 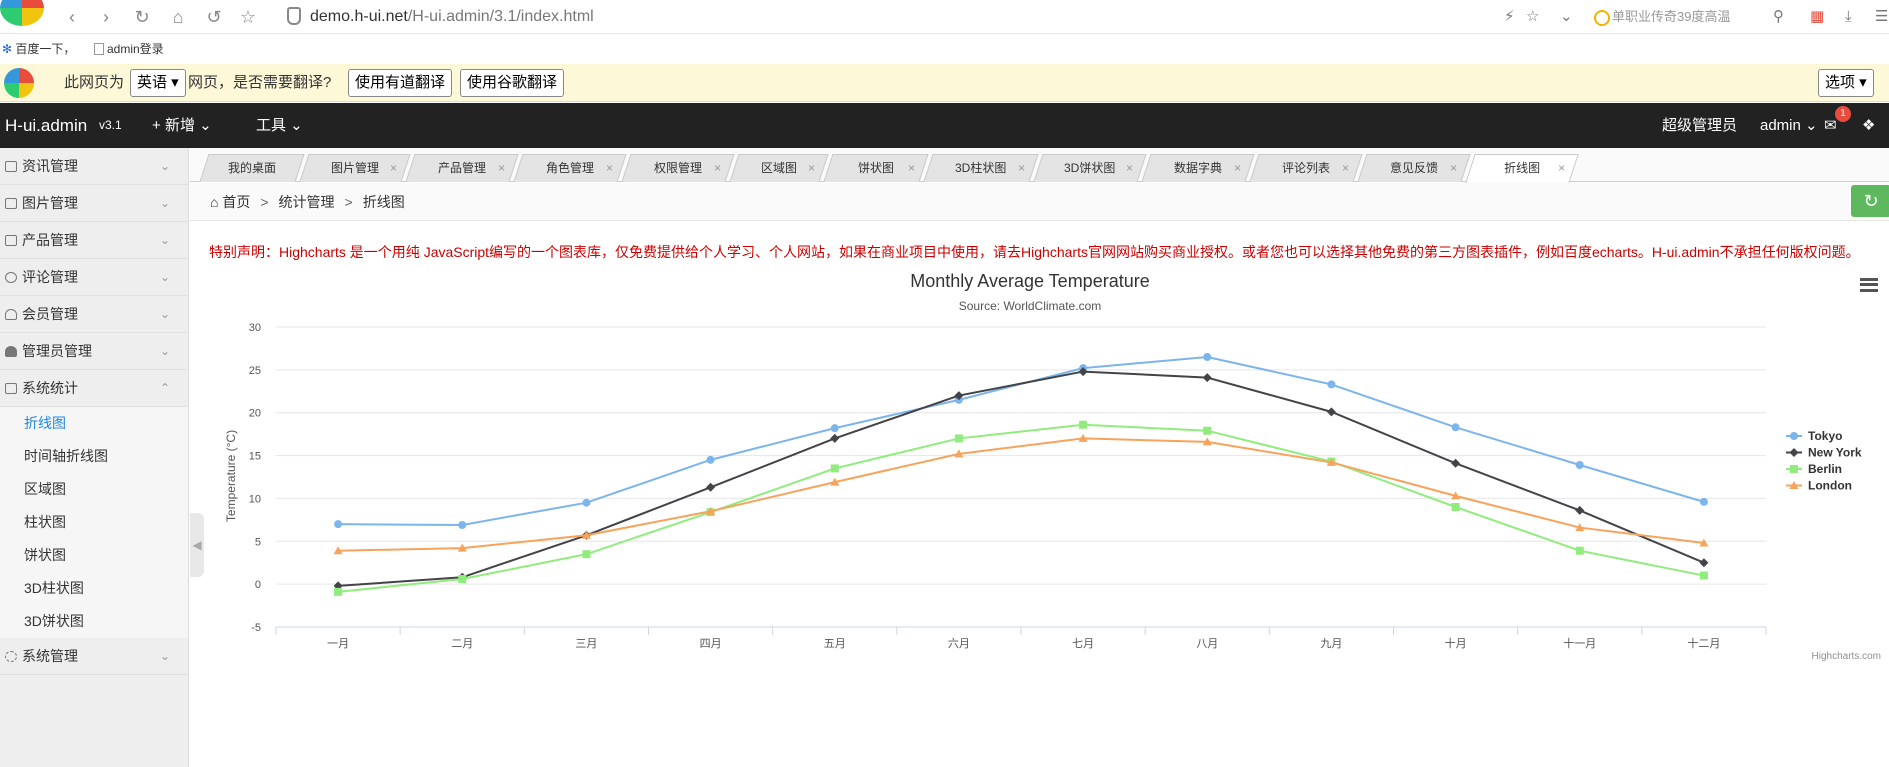 I want to click on bookmark-baidu: ✻ 百度一下，, so click(x=38, y=49).